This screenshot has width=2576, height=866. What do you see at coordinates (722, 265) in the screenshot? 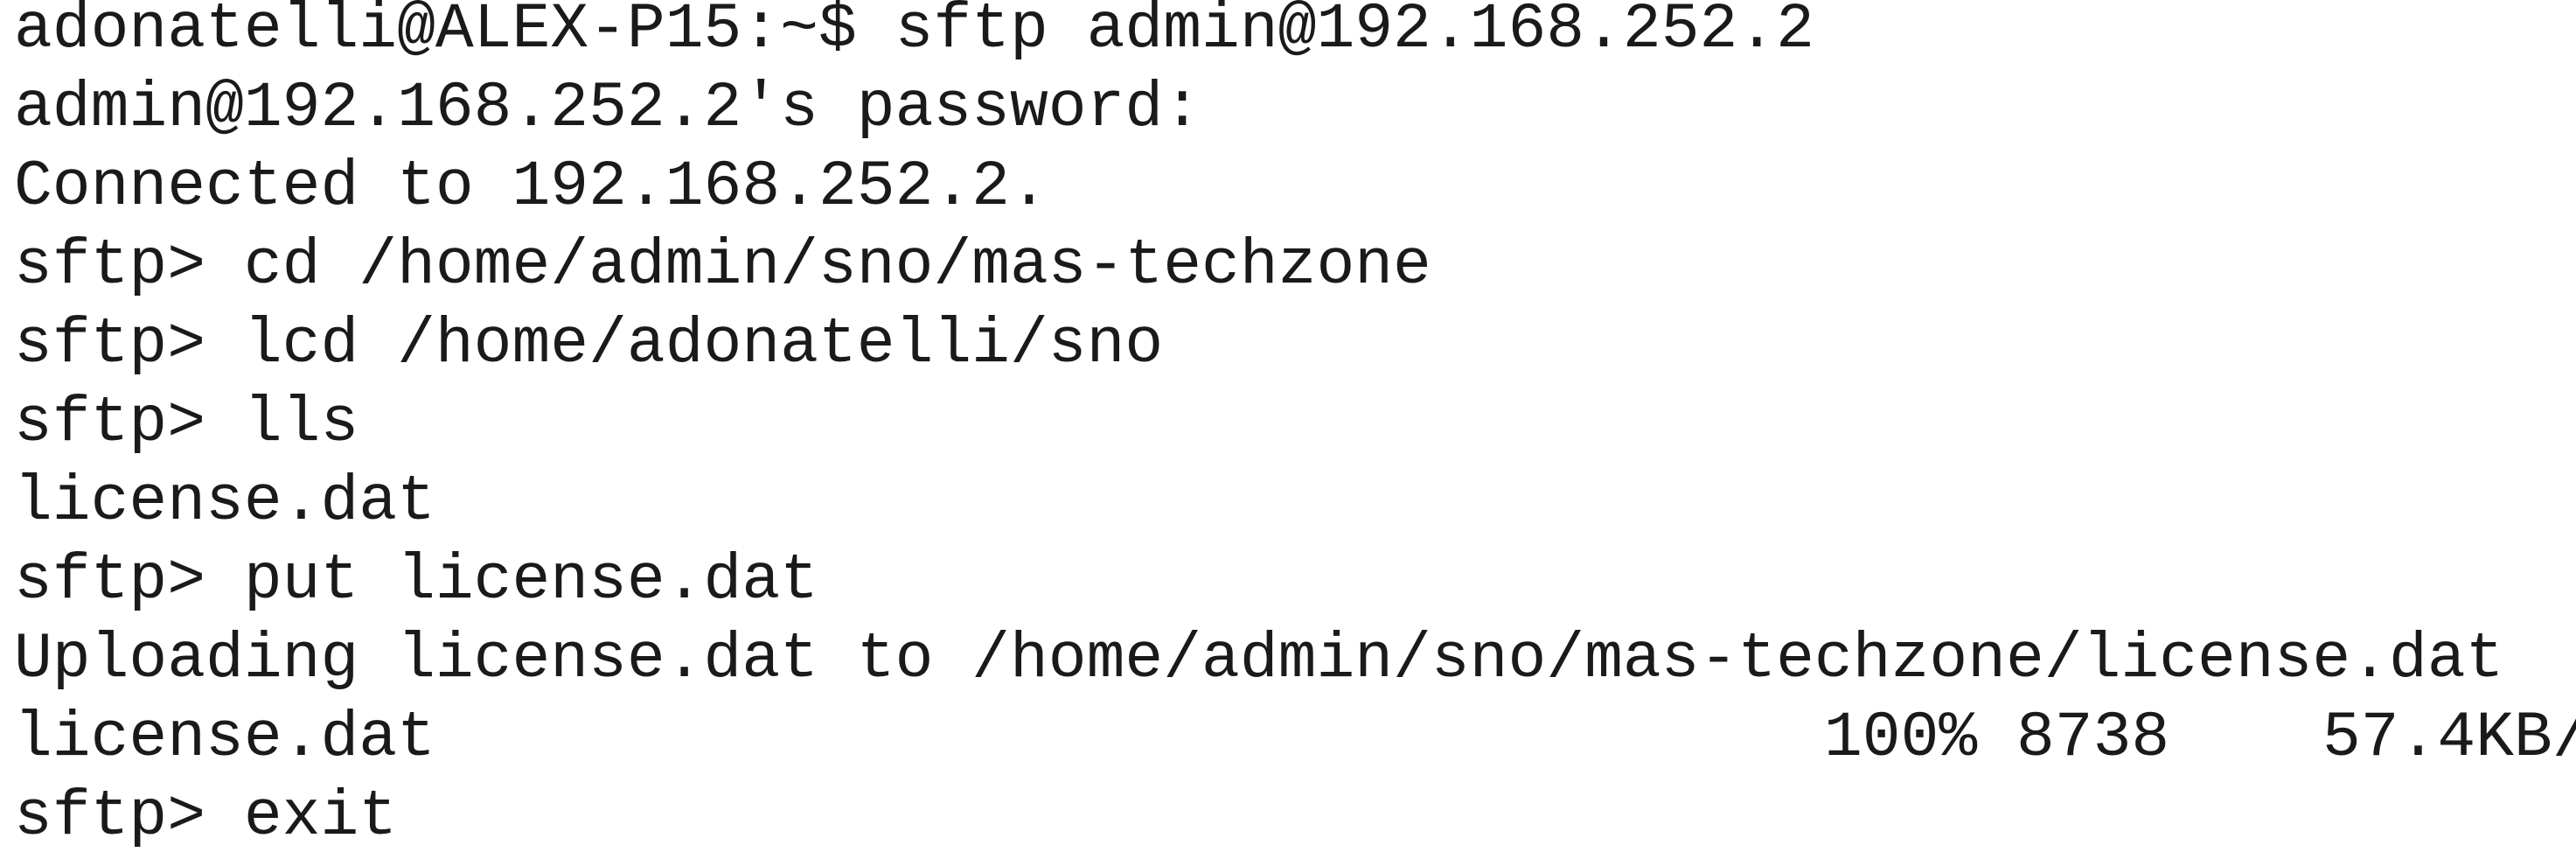
I see `terminal-line-cd-command: sftp> cd /home/admin/sno/mas-techzone` at bounding box center [722, 265].